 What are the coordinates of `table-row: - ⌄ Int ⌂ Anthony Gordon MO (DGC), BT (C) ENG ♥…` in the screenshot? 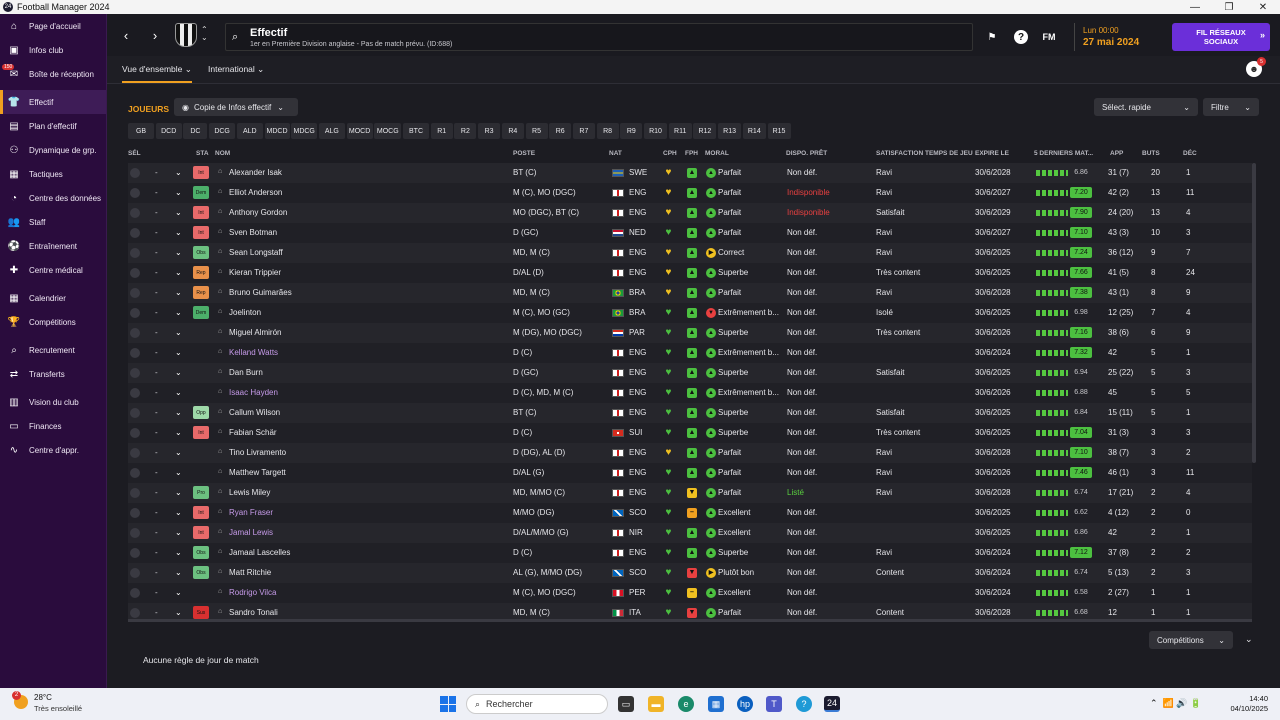 It's located at (690, 213).